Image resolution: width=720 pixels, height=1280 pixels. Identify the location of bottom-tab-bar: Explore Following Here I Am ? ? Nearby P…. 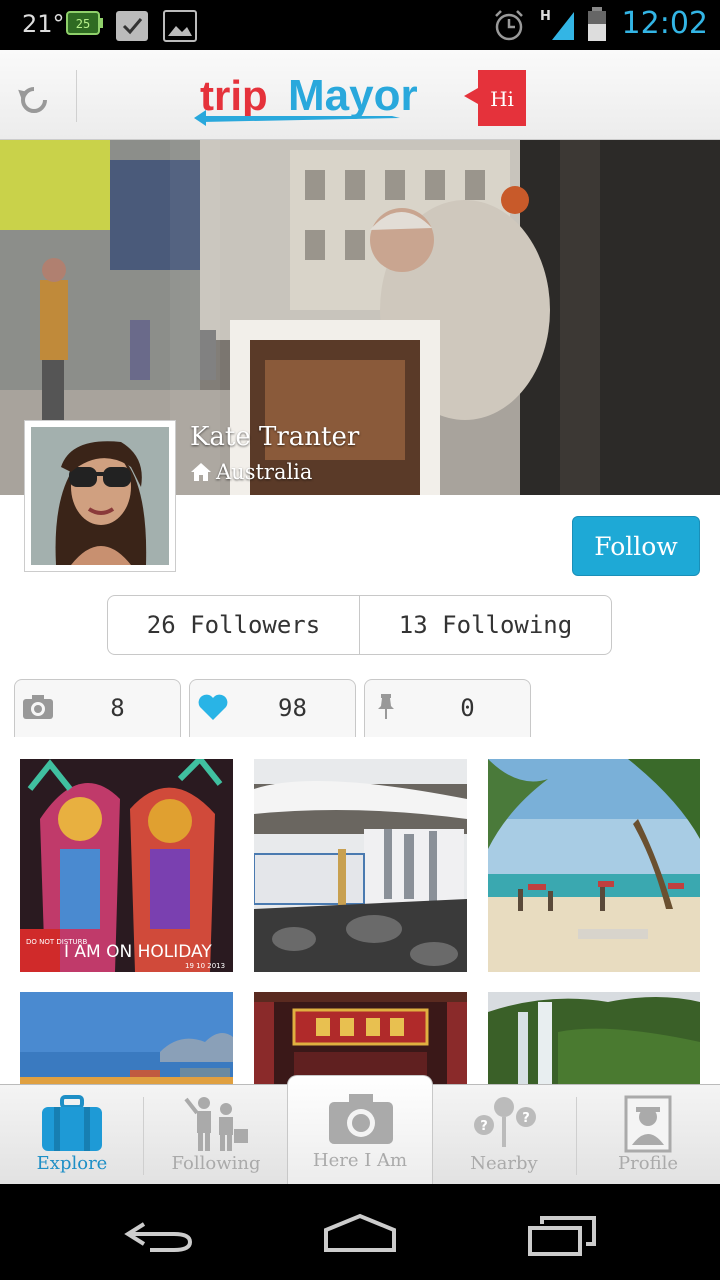
(360, 1129).